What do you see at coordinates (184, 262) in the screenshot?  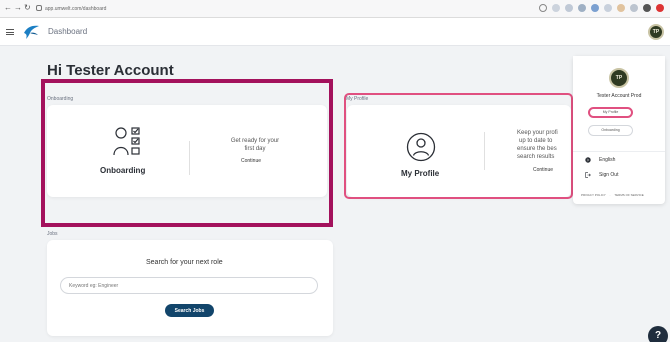 I see `jobs-search-title: Search for your next role` at bounding box center [184, 262].